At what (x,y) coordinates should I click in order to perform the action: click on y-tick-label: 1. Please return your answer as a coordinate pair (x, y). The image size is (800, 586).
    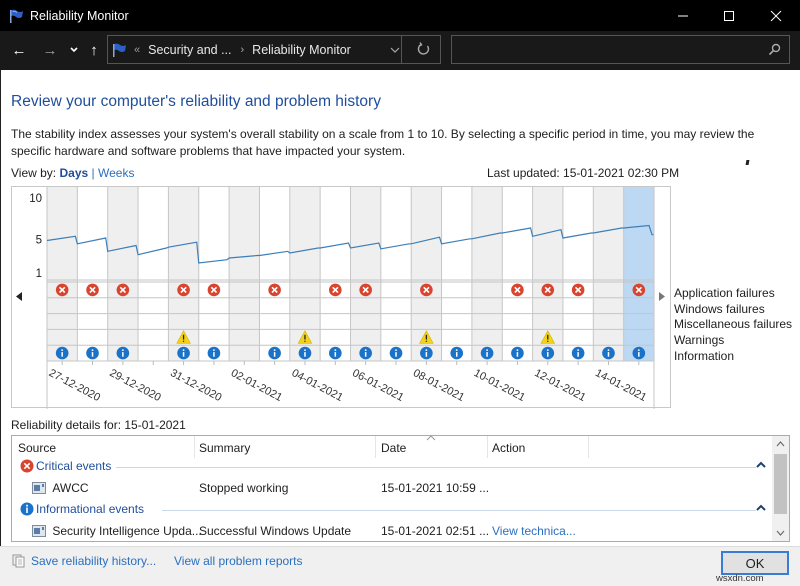
    Looking at the image, I should click on (39, 274).